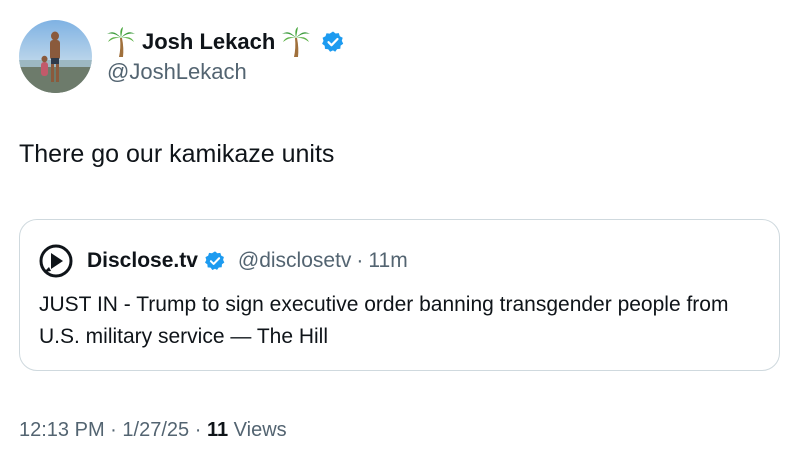 The height and width of the screenshot is (456, 800). Describe the element at coordinates (295, 261) in the screenshot. I see `quoted-handle: @disclosetv` at that location.